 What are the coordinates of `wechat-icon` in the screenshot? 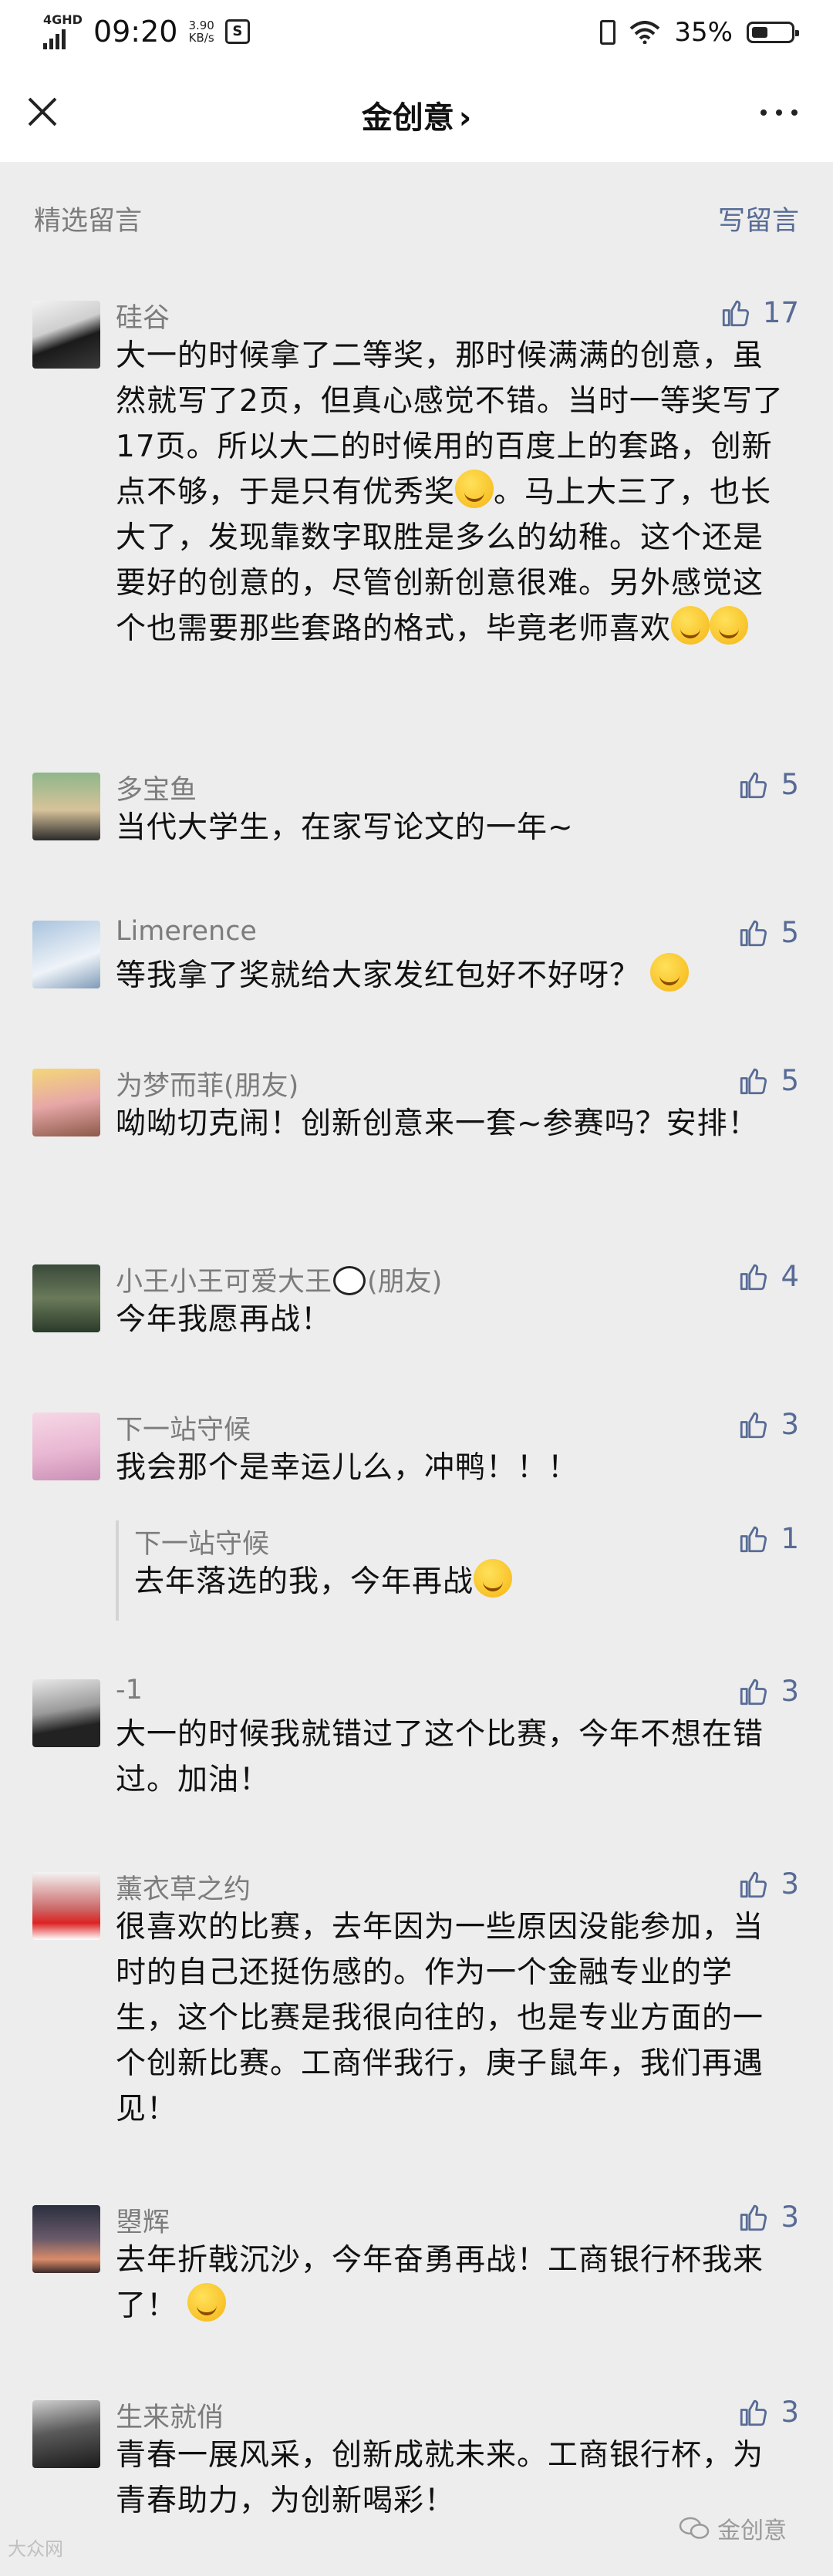 It's located at (694, 2528).